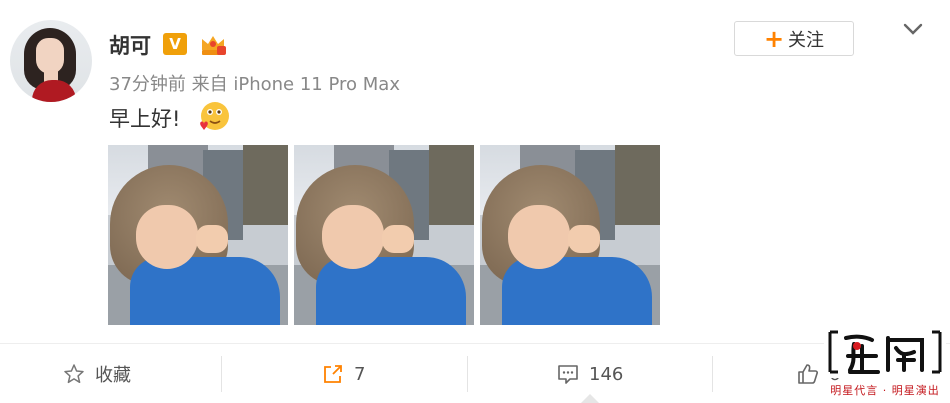 This screenshot has width=950, height=403. What do you see at coordinates (360, 374) in the screenshot?
I see `repost-count: 7` at bounding box center [360, 374].